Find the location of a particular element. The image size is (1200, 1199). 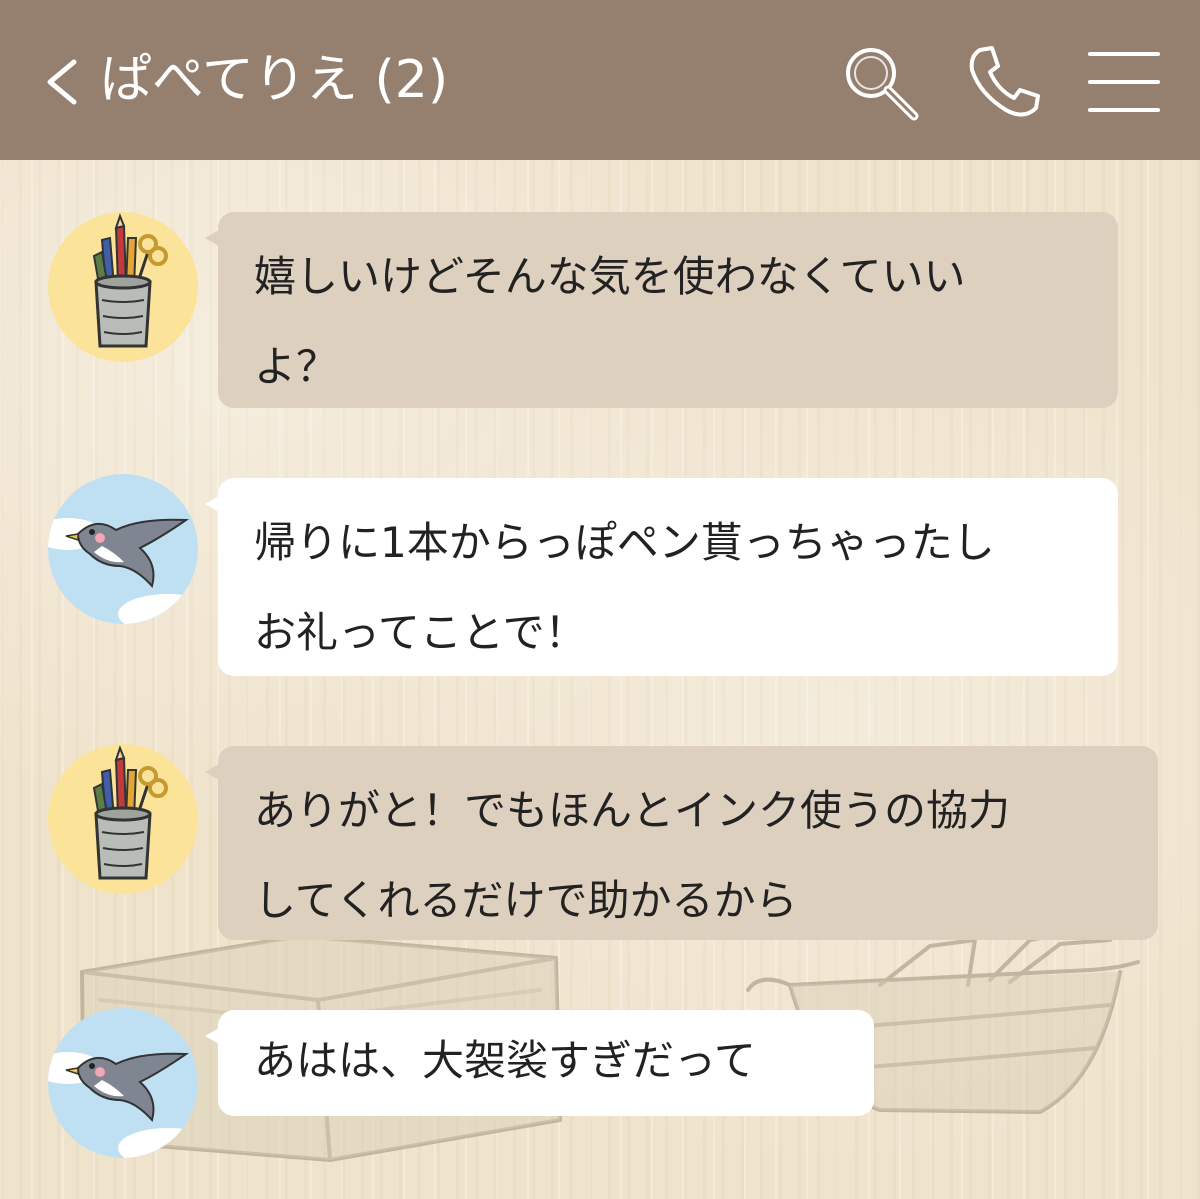

message-line: ありがと！でもほんとインク使うの協力 is located at coordinates (632, 810).